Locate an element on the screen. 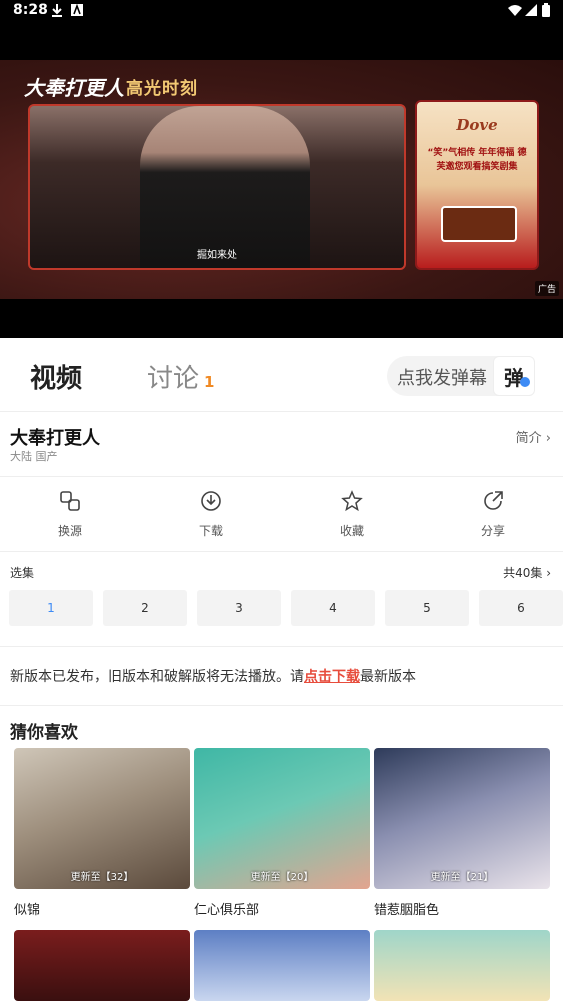 This screenshot has width=563, height=1001. recommend-header: 猜你喜欢 is located at coordinates (44, 733).